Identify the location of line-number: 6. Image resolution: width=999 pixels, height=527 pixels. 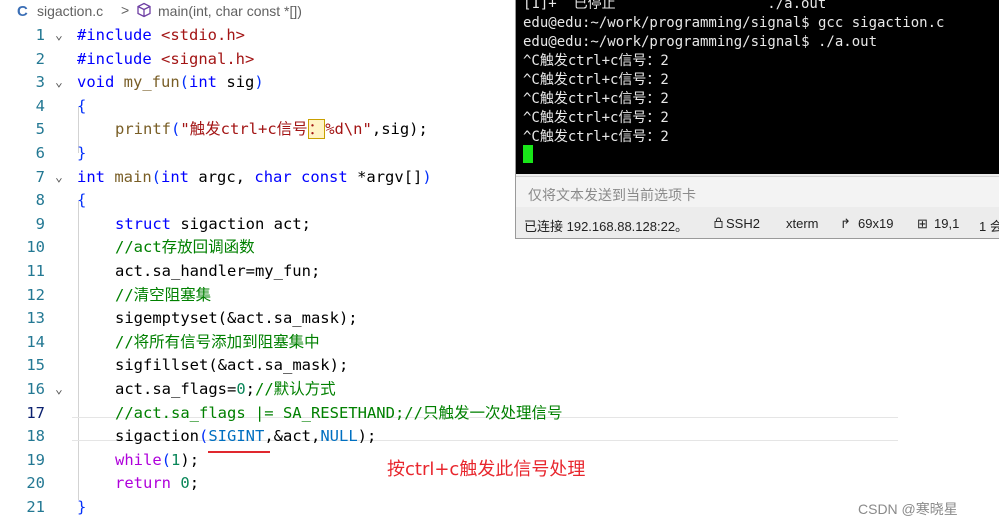
(40, 153).